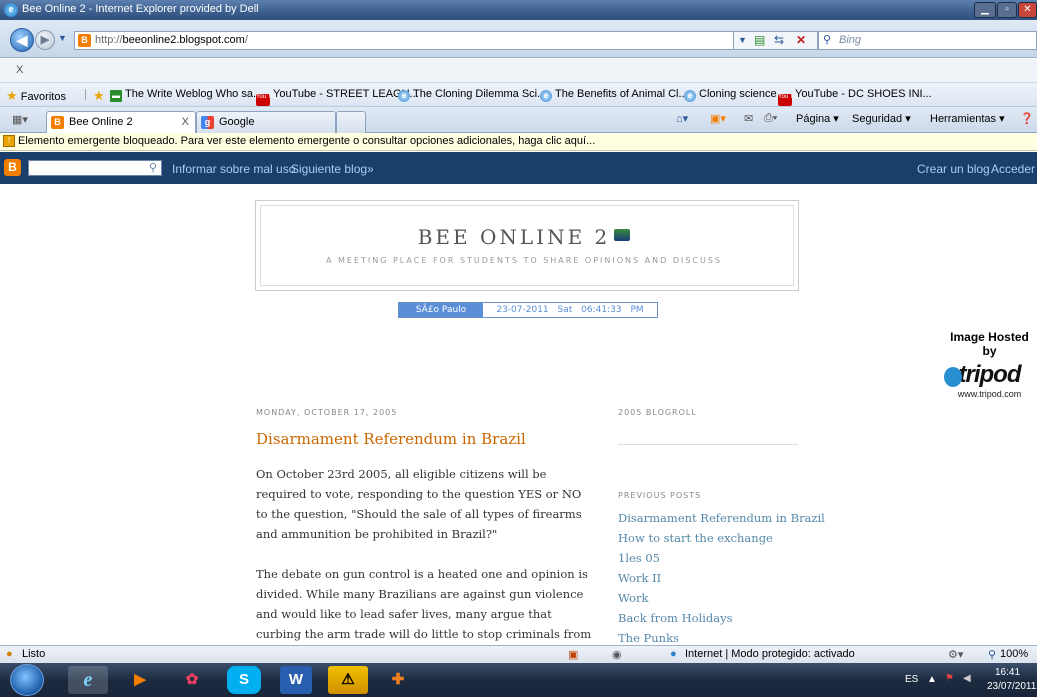 The width and height of the screenshot is (1037, 697). What do you see at coordinates (989, 375) in the screenshot?
I see `tripod-logo: tripod` at bounding box center [989, 375].